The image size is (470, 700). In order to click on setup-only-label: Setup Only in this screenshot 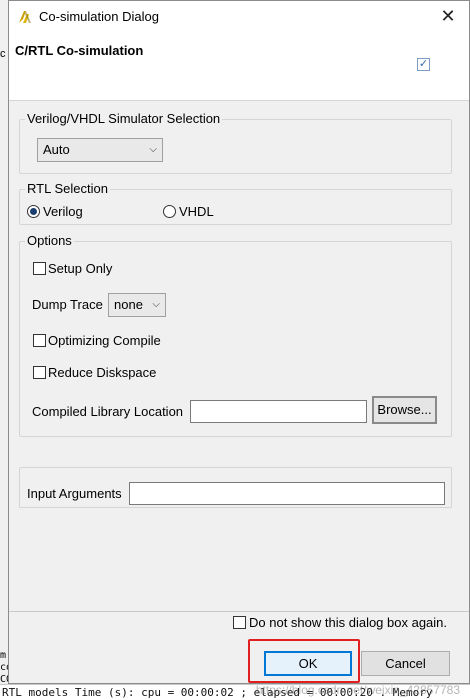, I will do `click(80, 268)`.